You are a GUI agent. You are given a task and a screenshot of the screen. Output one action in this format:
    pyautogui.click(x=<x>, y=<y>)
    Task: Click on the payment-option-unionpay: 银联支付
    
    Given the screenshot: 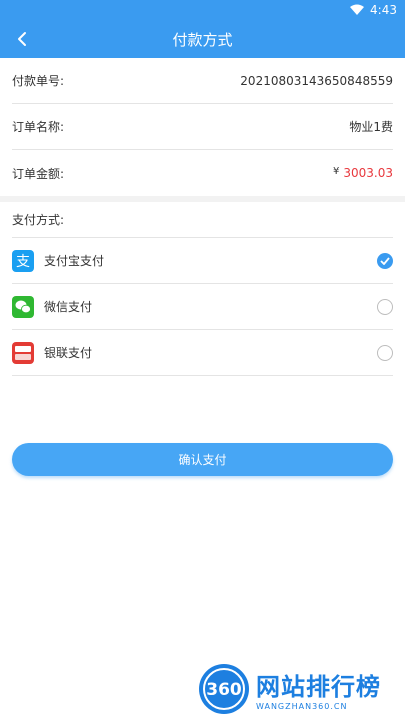 What is the action you would take?
    pyautogui.click(x=202, y=353)
    